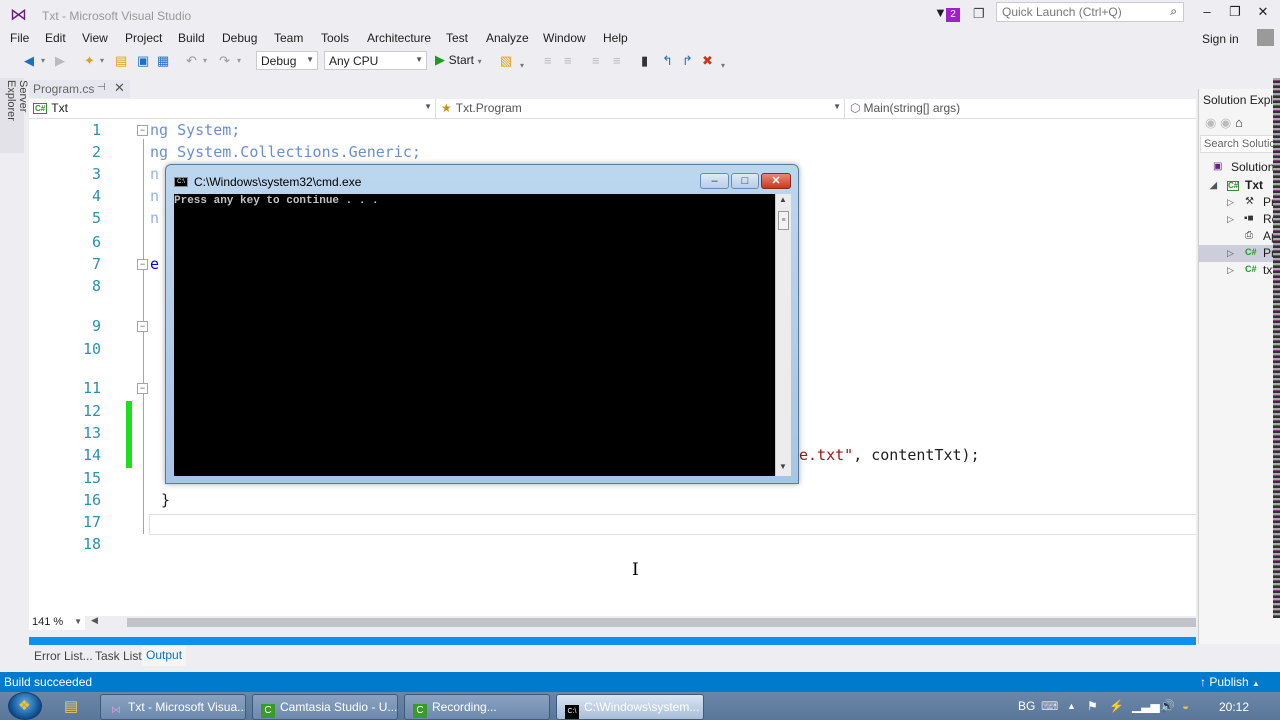  I want to click on console-vertical-scrollbar: ▲ ≡ ▼, so click(783, 335).